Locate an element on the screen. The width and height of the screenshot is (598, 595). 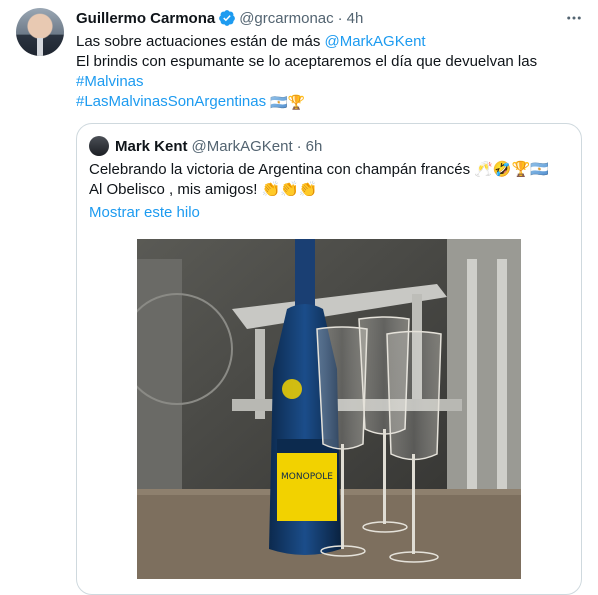
bottle-label: MONOPOLE is located at coordinates (307, 477).